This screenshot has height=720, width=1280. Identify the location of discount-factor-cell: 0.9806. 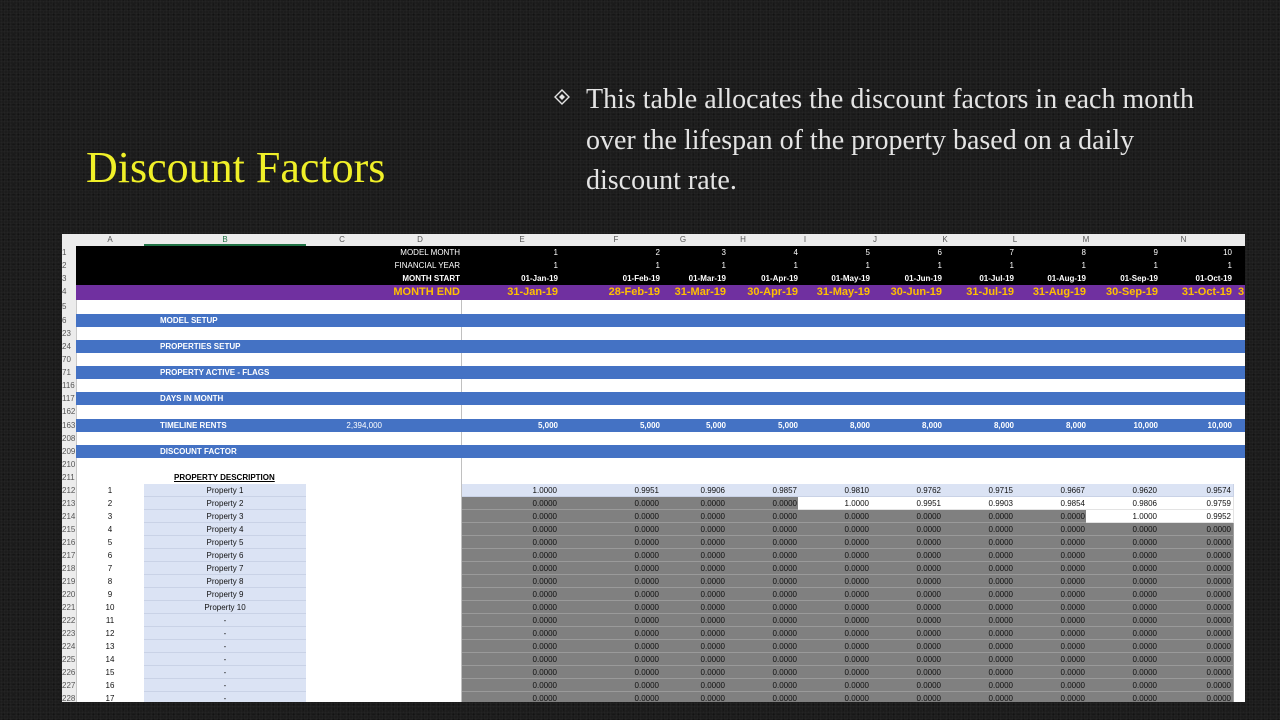
(1123, 503).